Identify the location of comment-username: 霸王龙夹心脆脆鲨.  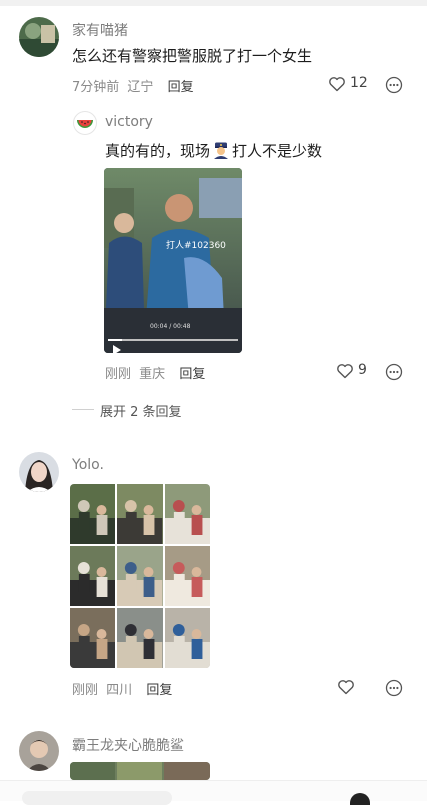
(128, 745).